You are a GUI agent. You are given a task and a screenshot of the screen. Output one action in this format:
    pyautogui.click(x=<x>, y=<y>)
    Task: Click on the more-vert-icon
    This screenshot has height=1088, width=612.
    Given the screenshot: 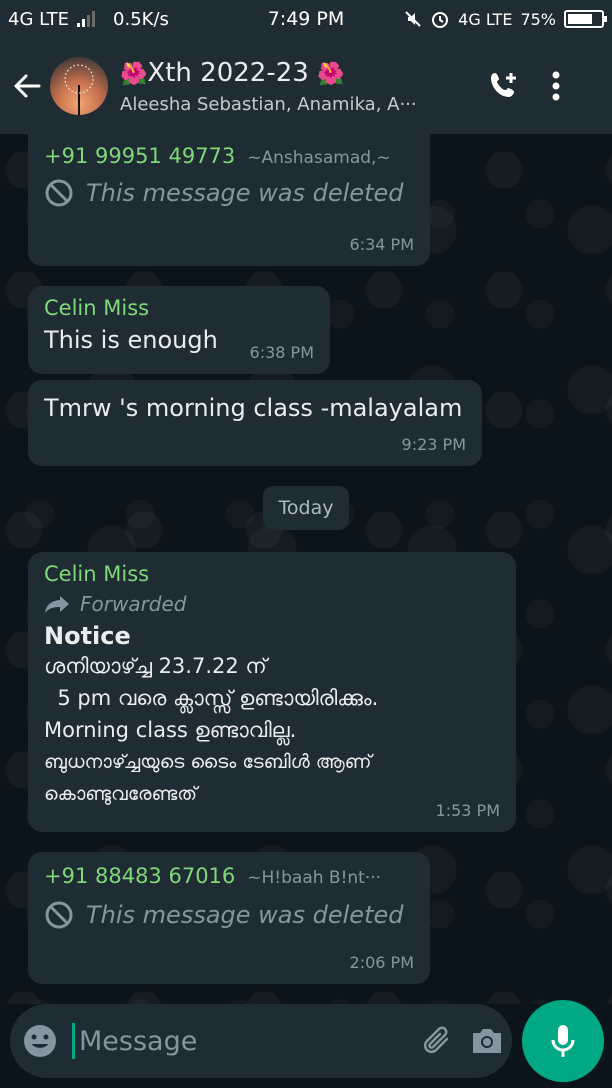 What is the action you would take?
    pyautogui.click(x=556, y=86)
    